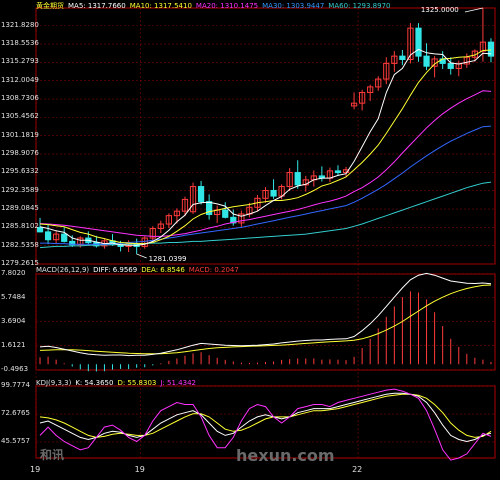 This screenshot has height=480, width=500. What do you see at coordinates (20, 24) in the screenshot?
I see `y-tick-label: 1321.8280` at bounding box center [20, 24].